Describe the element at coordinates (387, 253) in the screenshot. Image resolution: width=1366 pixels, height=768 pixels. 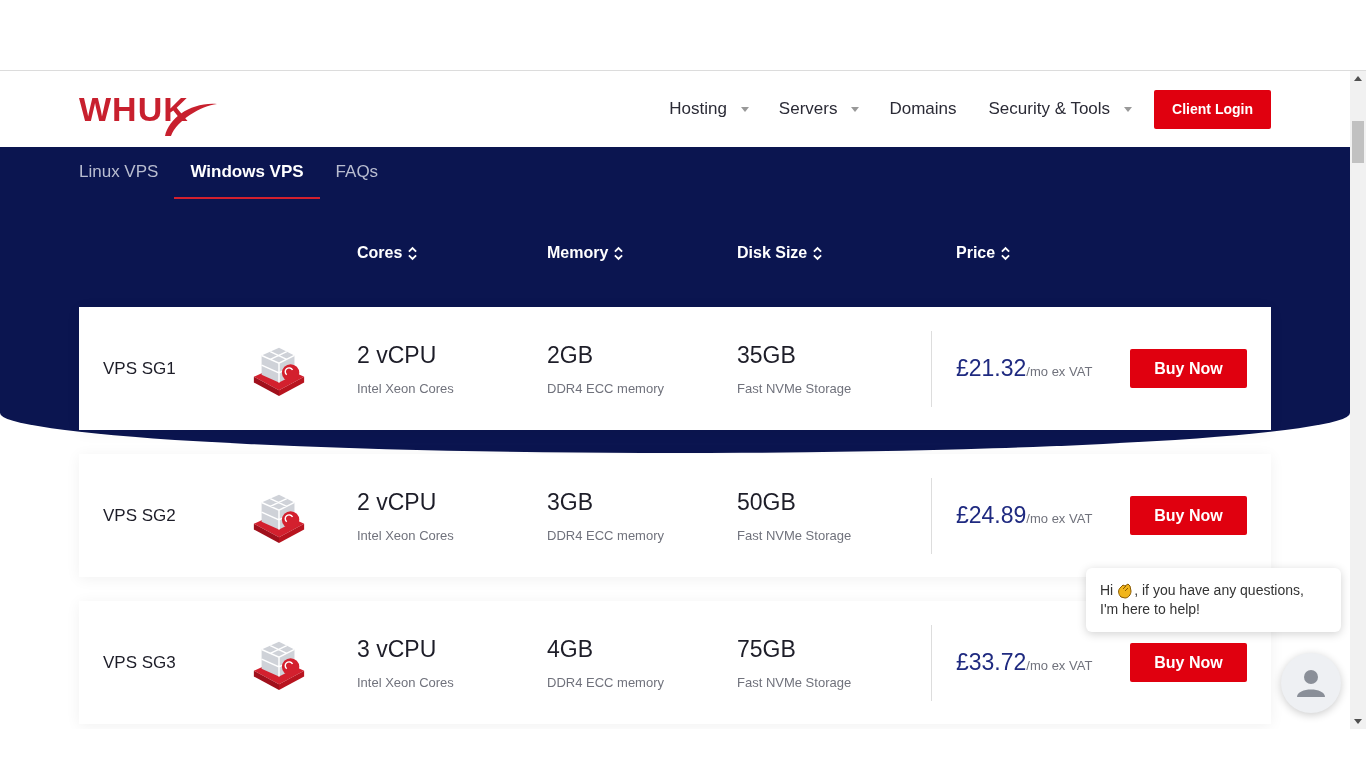
I see `column-header: Cores` at that location.